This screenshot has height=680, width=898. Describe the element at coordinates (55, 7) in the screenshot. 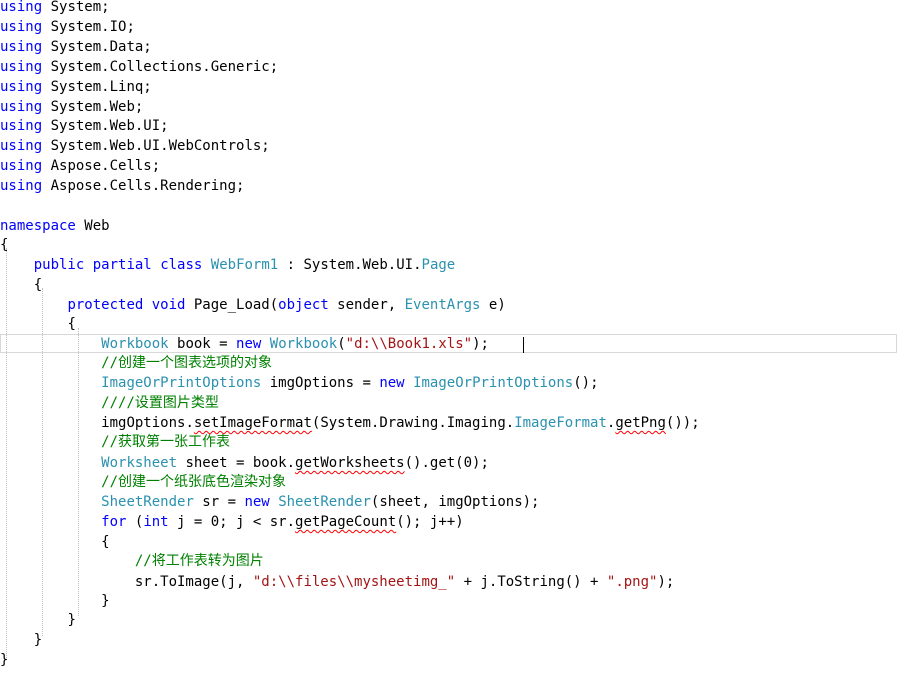

I see `code-line: using System;` at that location.